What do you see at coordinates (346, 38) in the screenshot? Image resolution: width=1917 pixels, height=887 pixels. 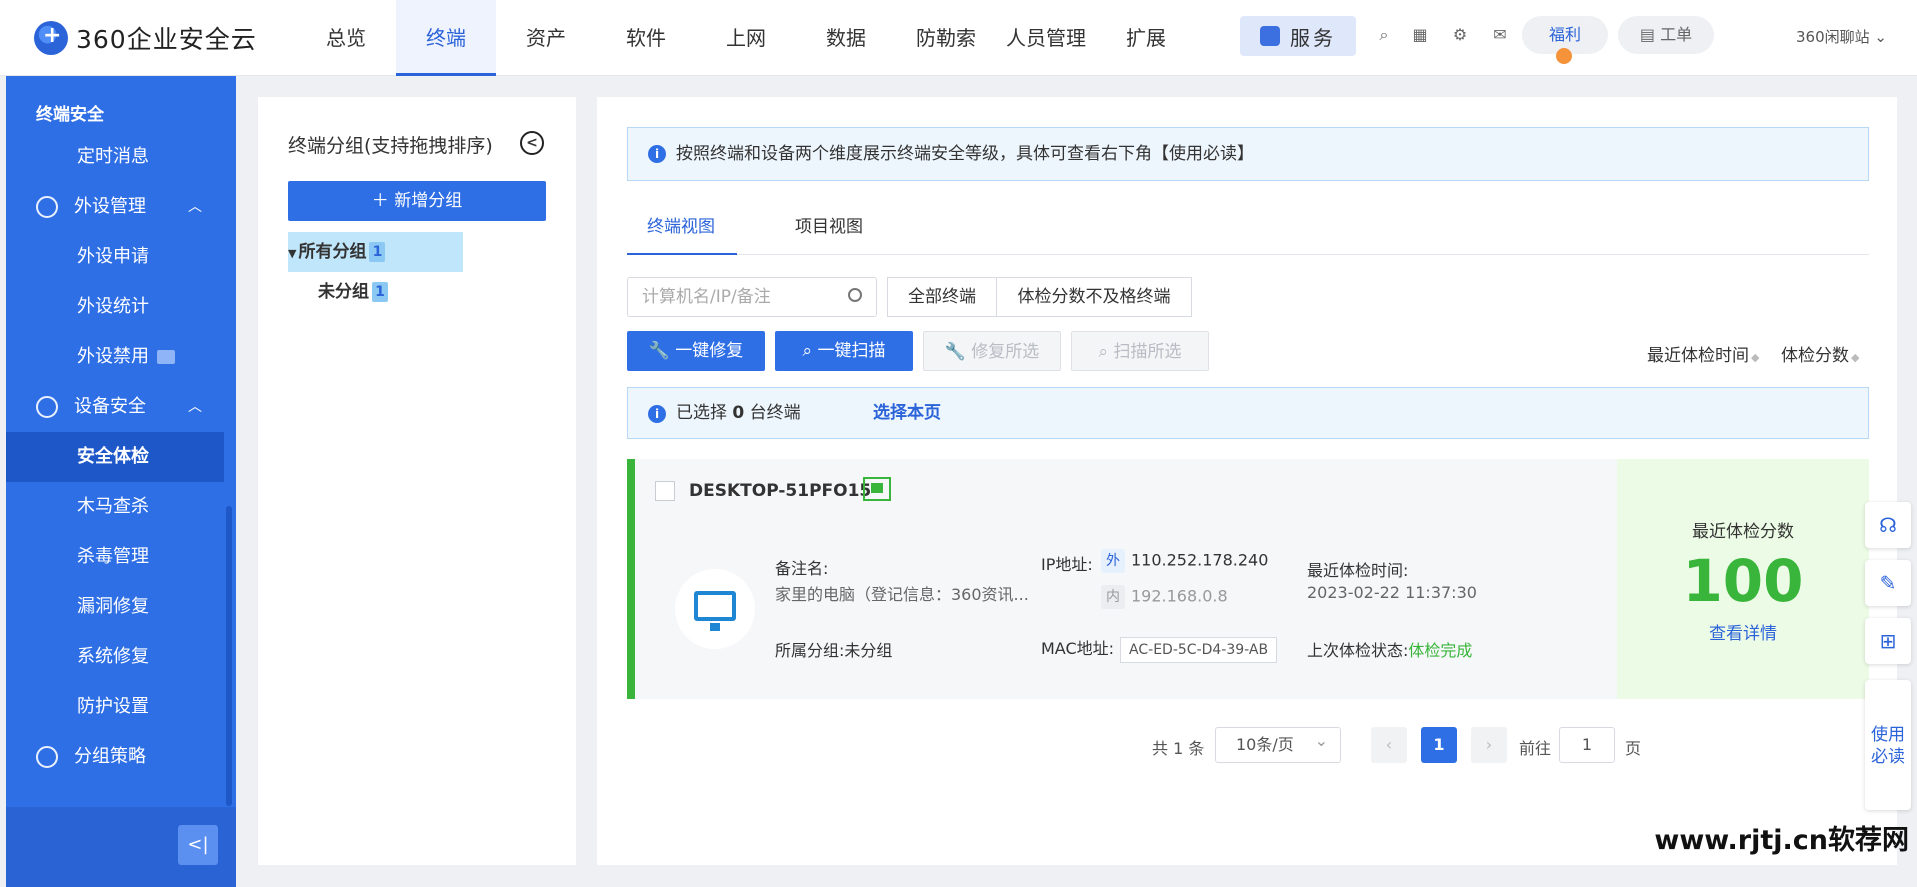 I see `nav-overview: 总览` at bounding box center [346, 38].